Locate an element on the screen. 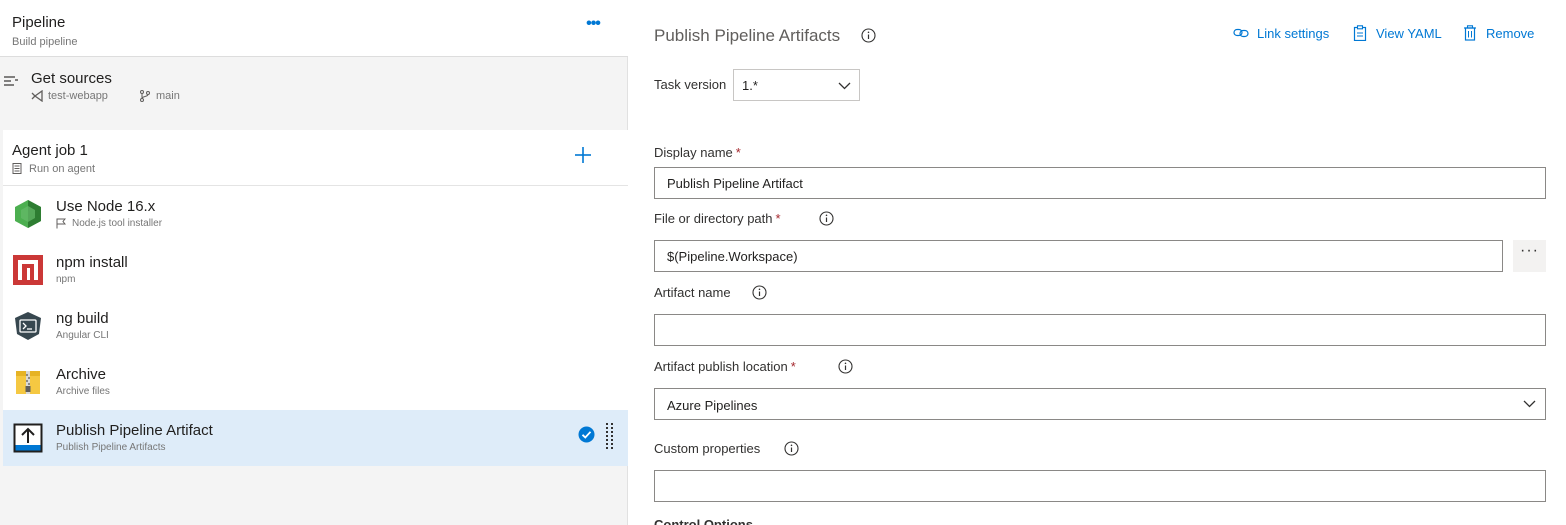 Image resolution: width=1566 pixels, height=525 pixels. custom-properties-label: Custom properties is located at coordinates (707, 448).